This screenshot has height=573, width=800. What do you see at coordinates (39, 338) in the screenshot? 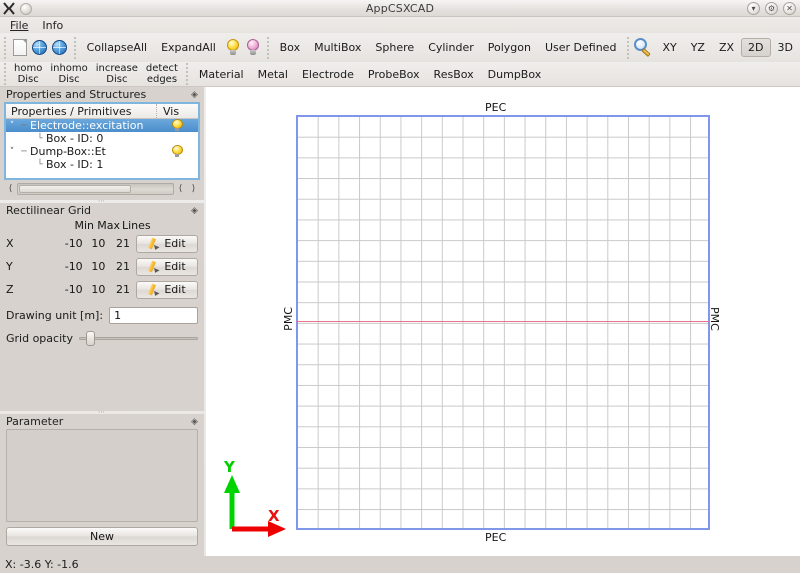
I see `grid-opacity-label: Grid opacity` at bounding box center [39, 338].